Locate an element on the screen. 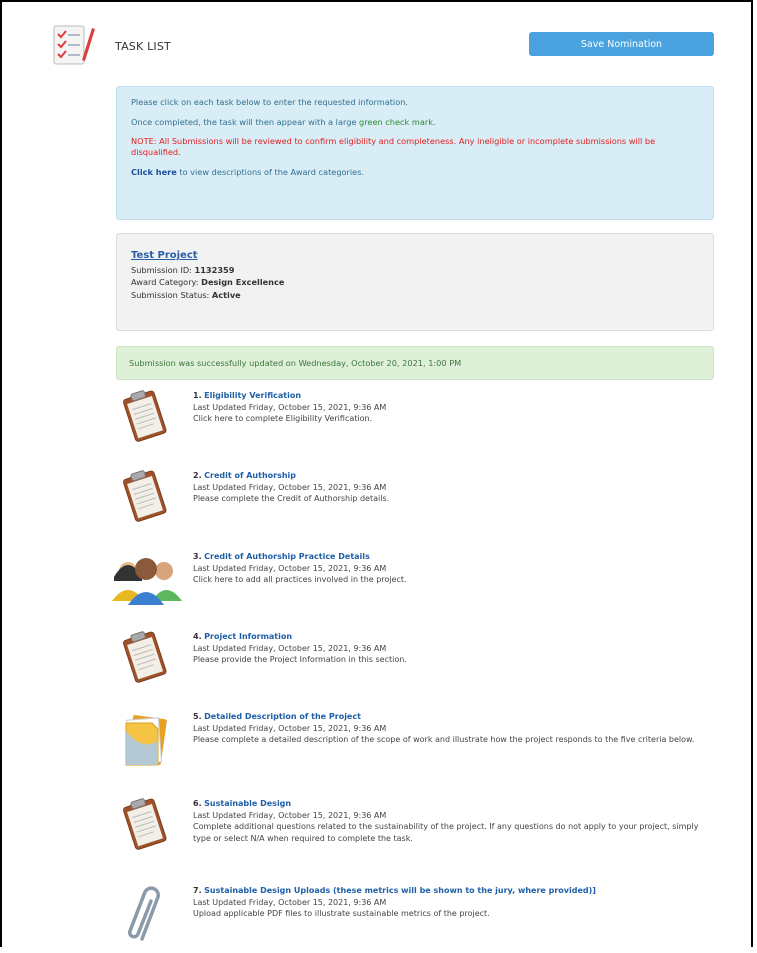 The image size is (757, 953). project-name-link: Test Project is located at coordinates (164, 255).